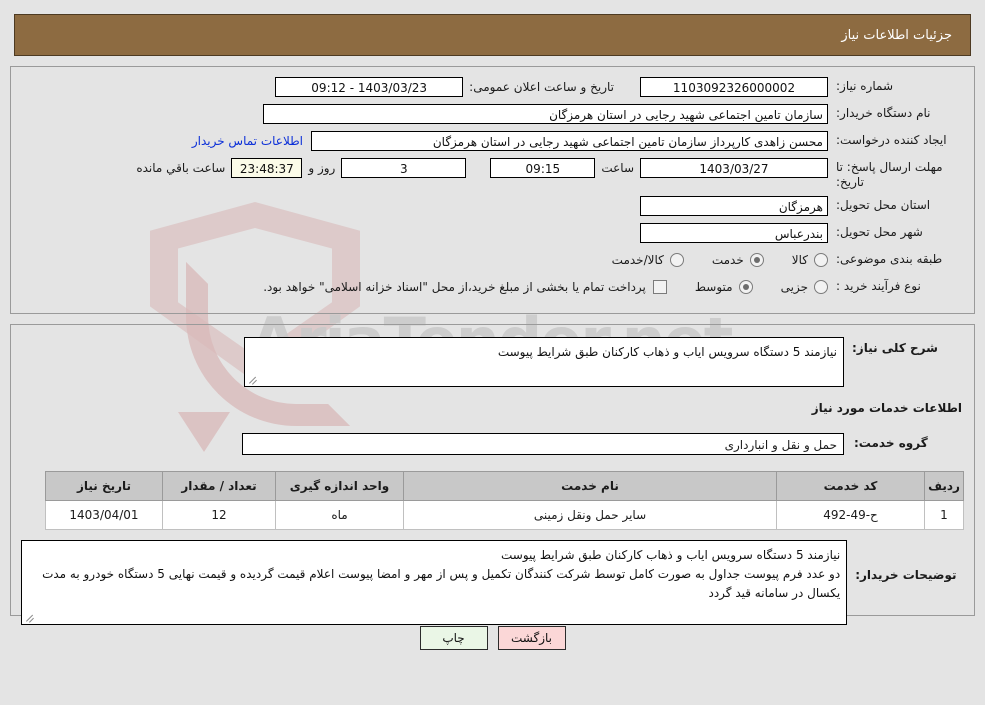 This screenshot has width=985, height=705. I want to click on column-header-date: تاریخ نیاز, so click(104, 486).